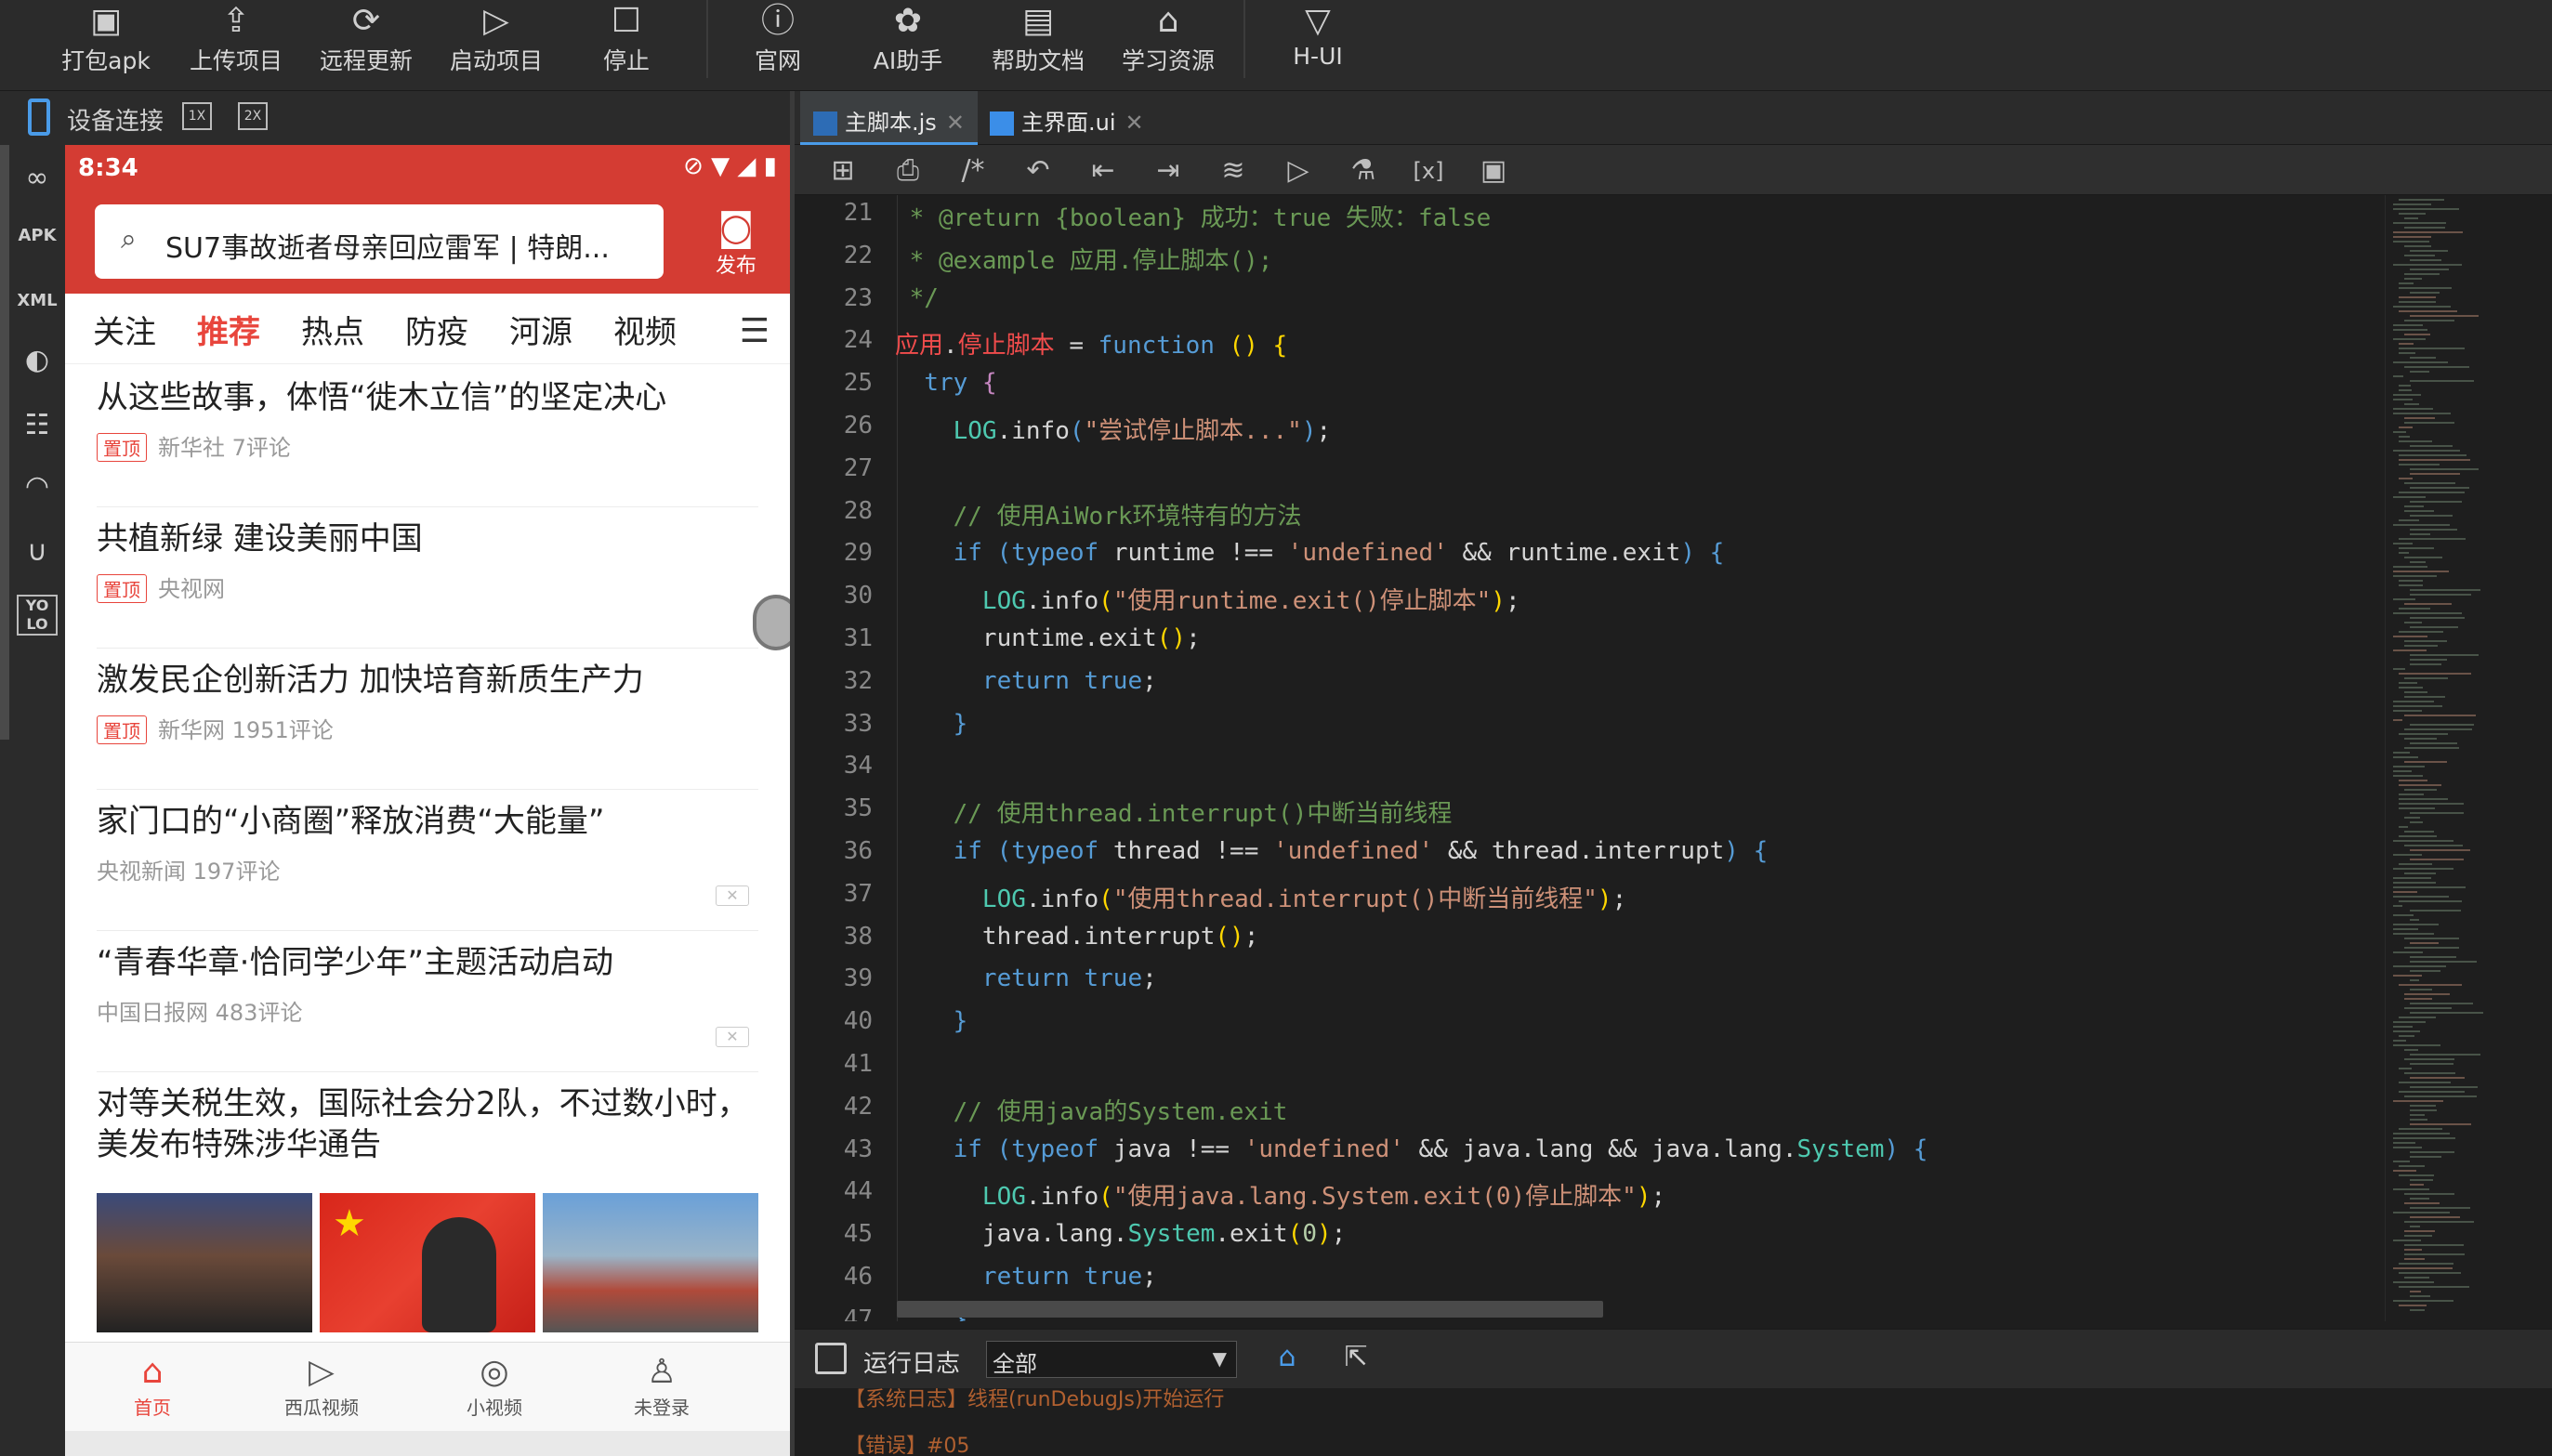 This screenshot has height=1456, width=2552. Describe the element at coordinates (494, 1386) in the screenshot. I see `nav-short-video: ◎ 小视频` at that location.